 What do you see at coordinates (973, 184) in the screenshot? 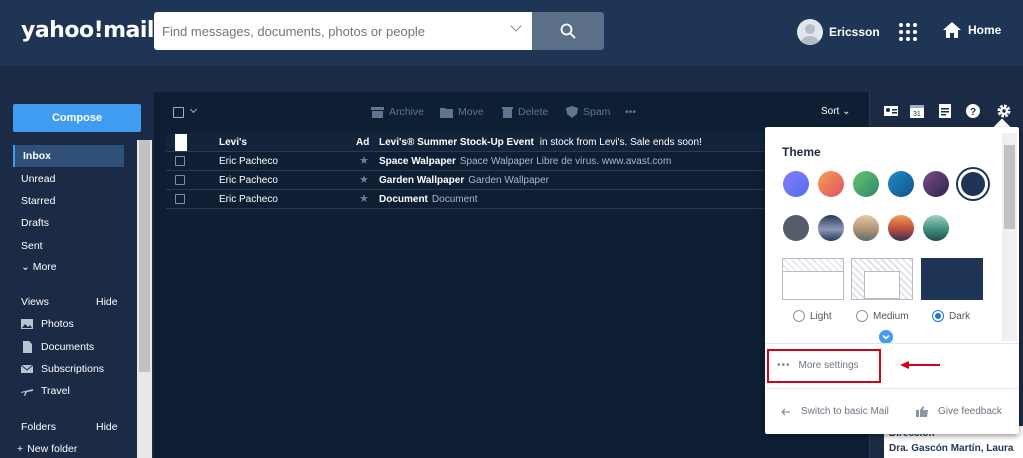
I see `theme-swatch-selected` at bounding box center [973, 184].